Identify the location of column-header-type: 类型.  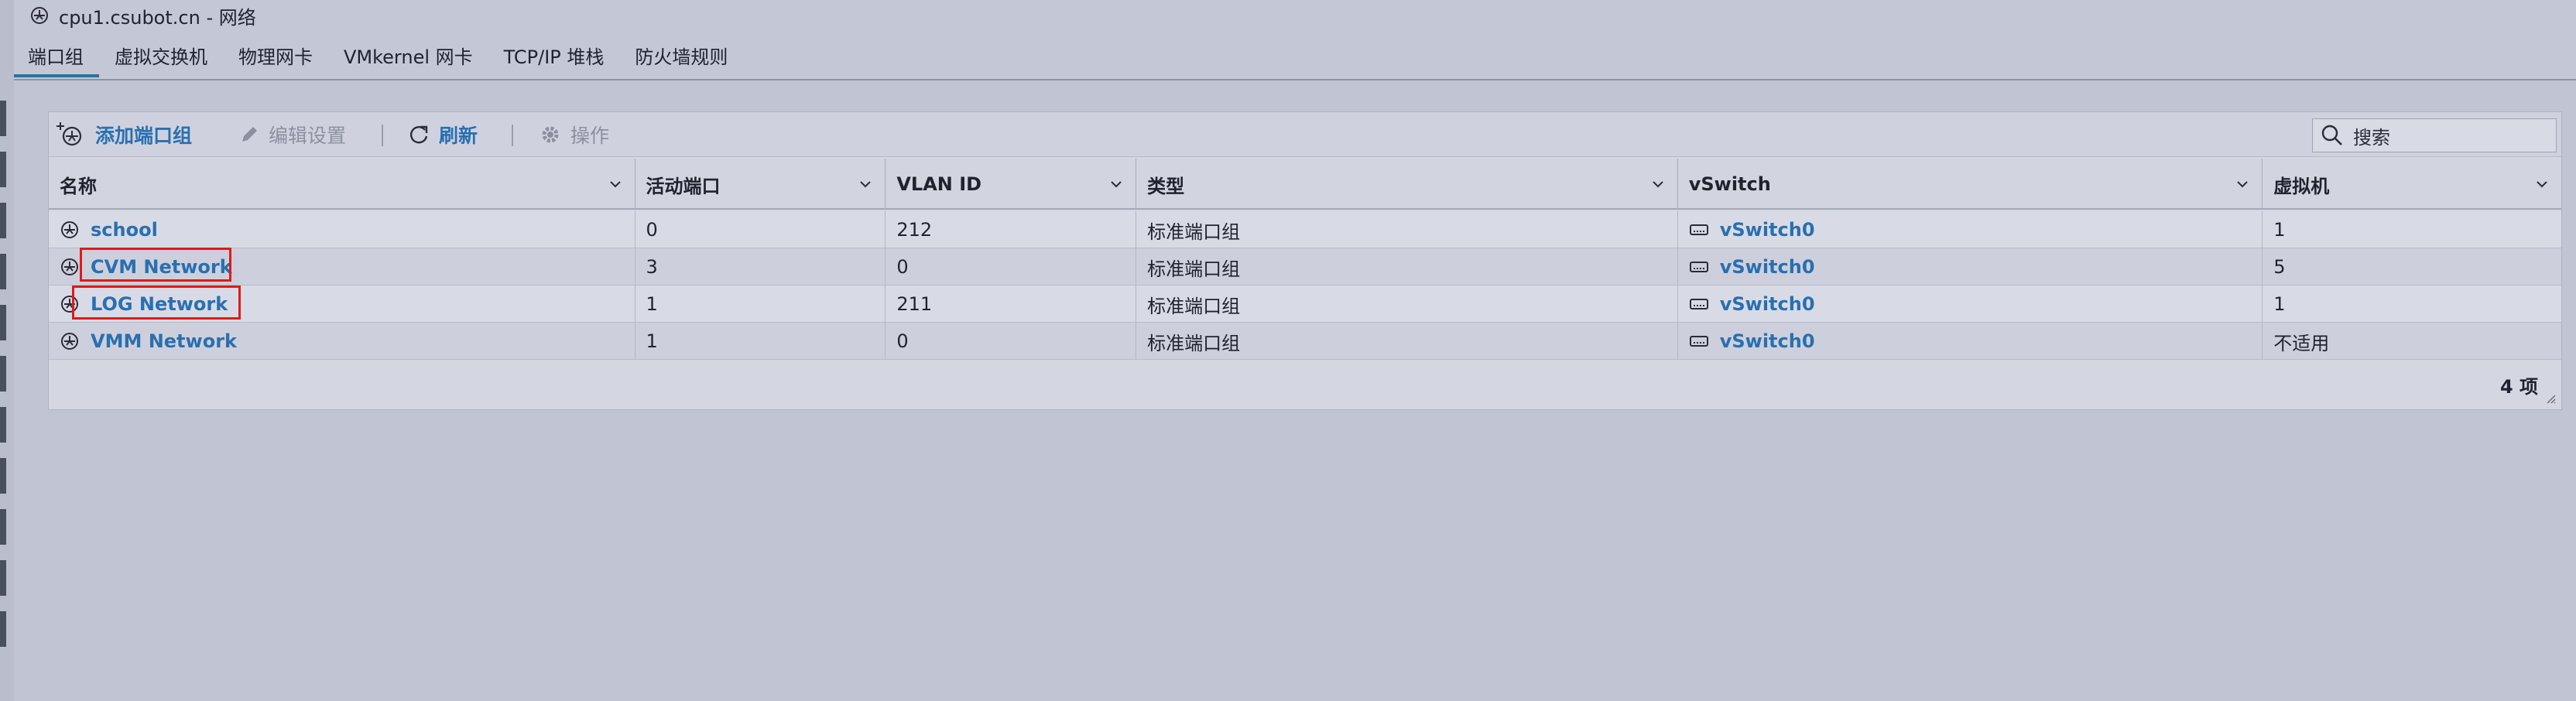
(1407, 184).